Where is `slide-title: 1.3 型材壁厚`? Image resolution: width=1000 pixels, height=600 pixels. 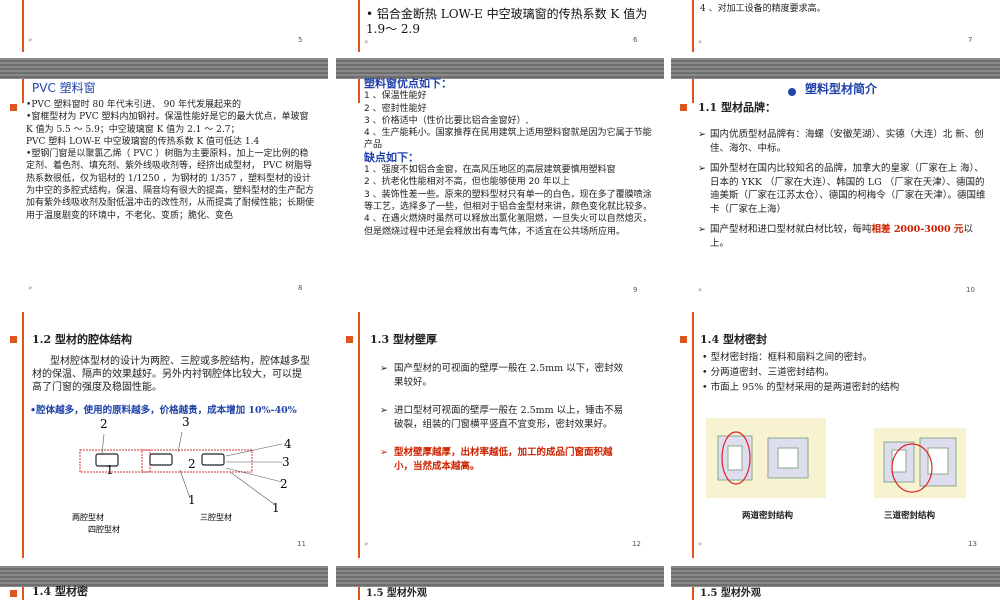
slide-title: 1.3 型材壁厚 is located at coordinates (403, 339).